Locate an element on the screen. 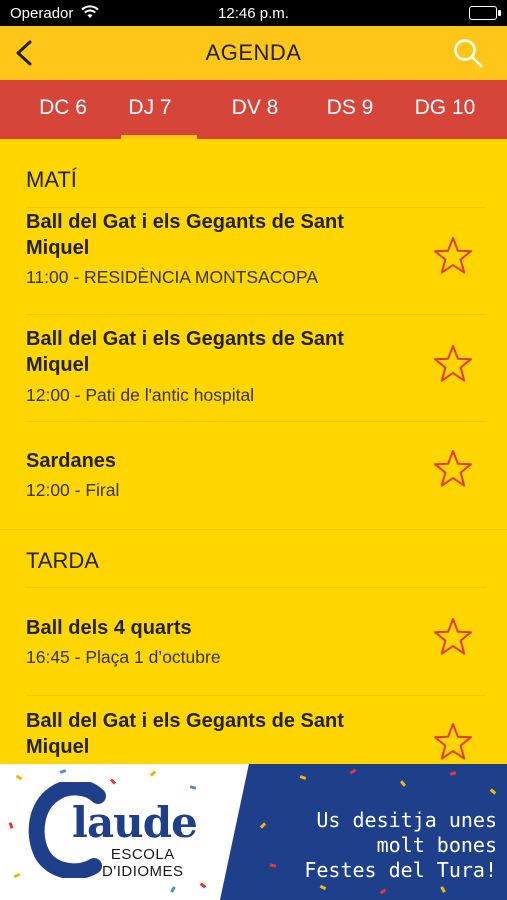  tab-day-9: DS 9 is located at coordinates (350, 109).